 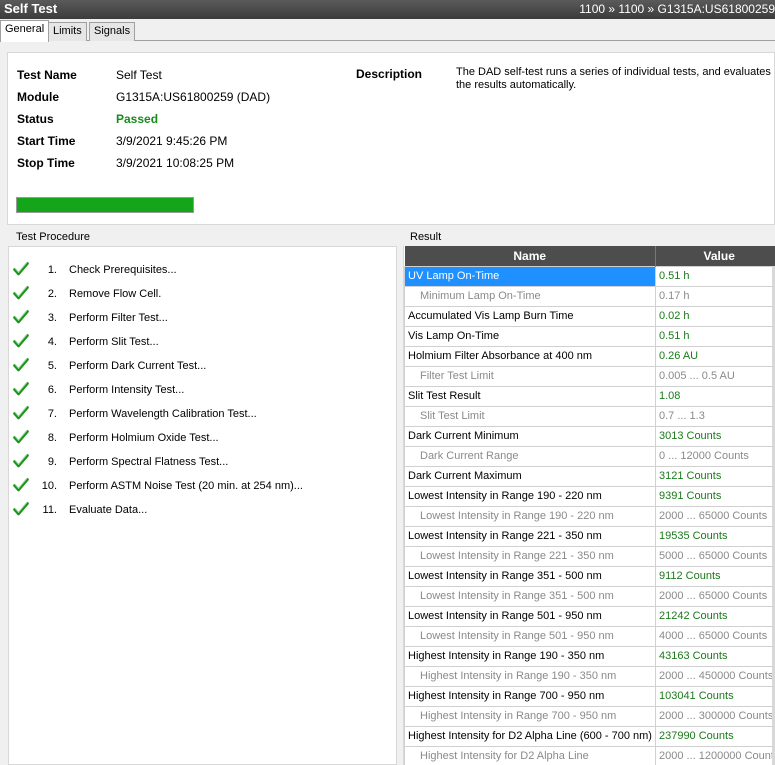 What do you see at coordinates (115, 294) in the screenshot?
I see `step-label: Remove Flow Cell.` at bounding box center [115, 294].